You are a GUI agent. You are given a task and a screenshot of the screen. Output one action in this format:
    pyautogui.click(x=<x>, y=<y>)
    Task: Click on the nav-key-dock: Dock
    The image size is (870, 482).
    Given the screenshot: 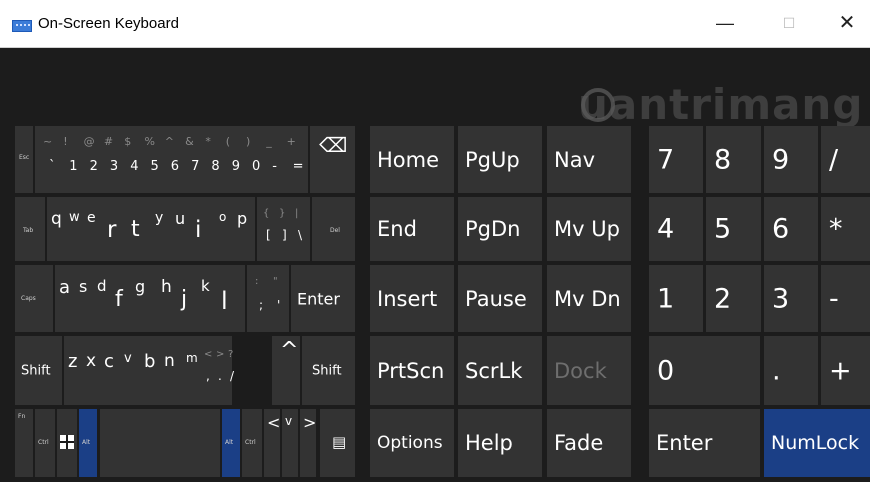 What is the action you would take?
    pyautogui.click(x=589, y=370)
    